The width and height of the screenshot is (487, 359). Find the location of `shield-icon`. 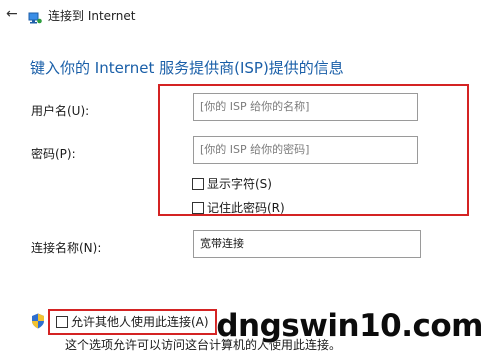

shield-icon is located at coordinates (38, 321).